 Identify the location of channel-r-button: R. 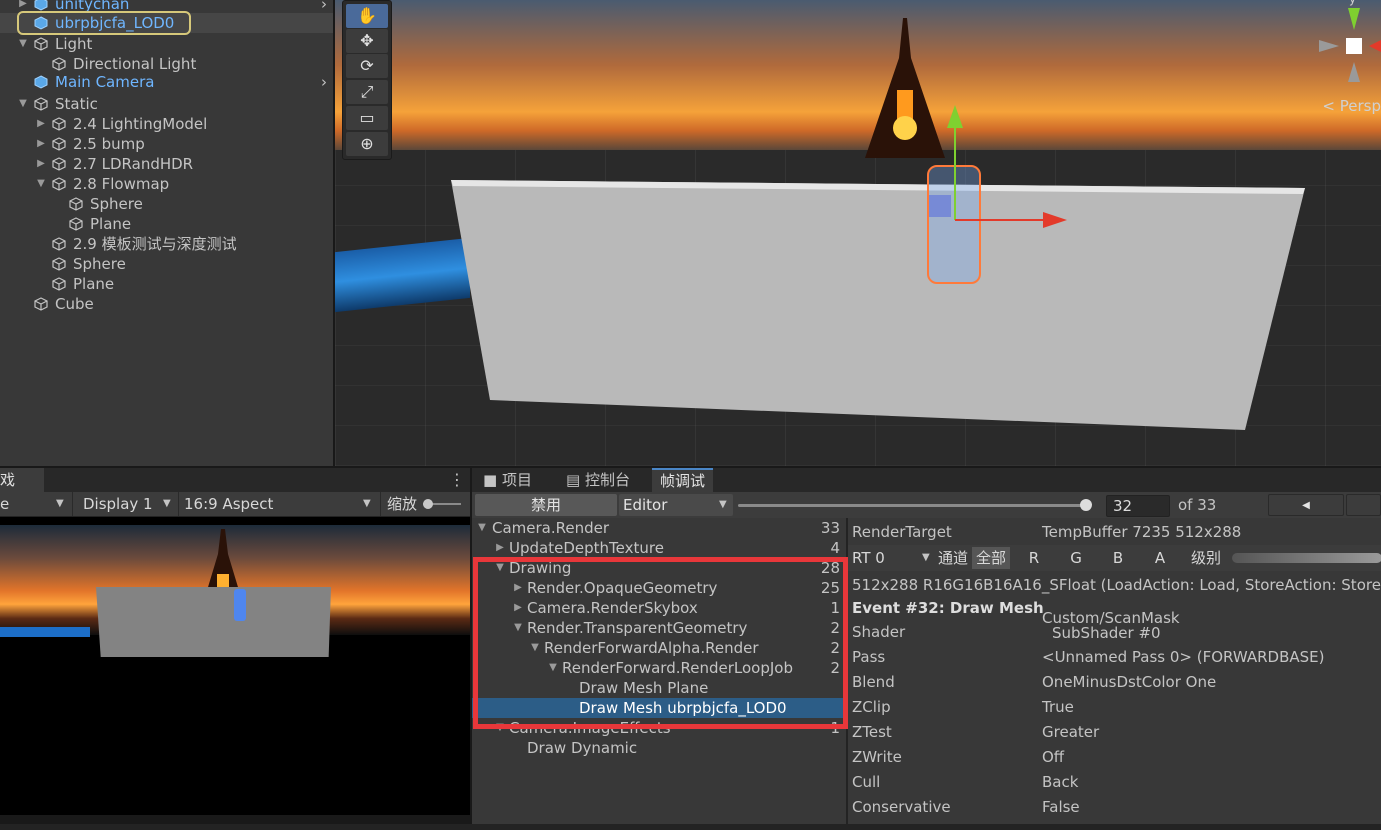
(1034, 558).